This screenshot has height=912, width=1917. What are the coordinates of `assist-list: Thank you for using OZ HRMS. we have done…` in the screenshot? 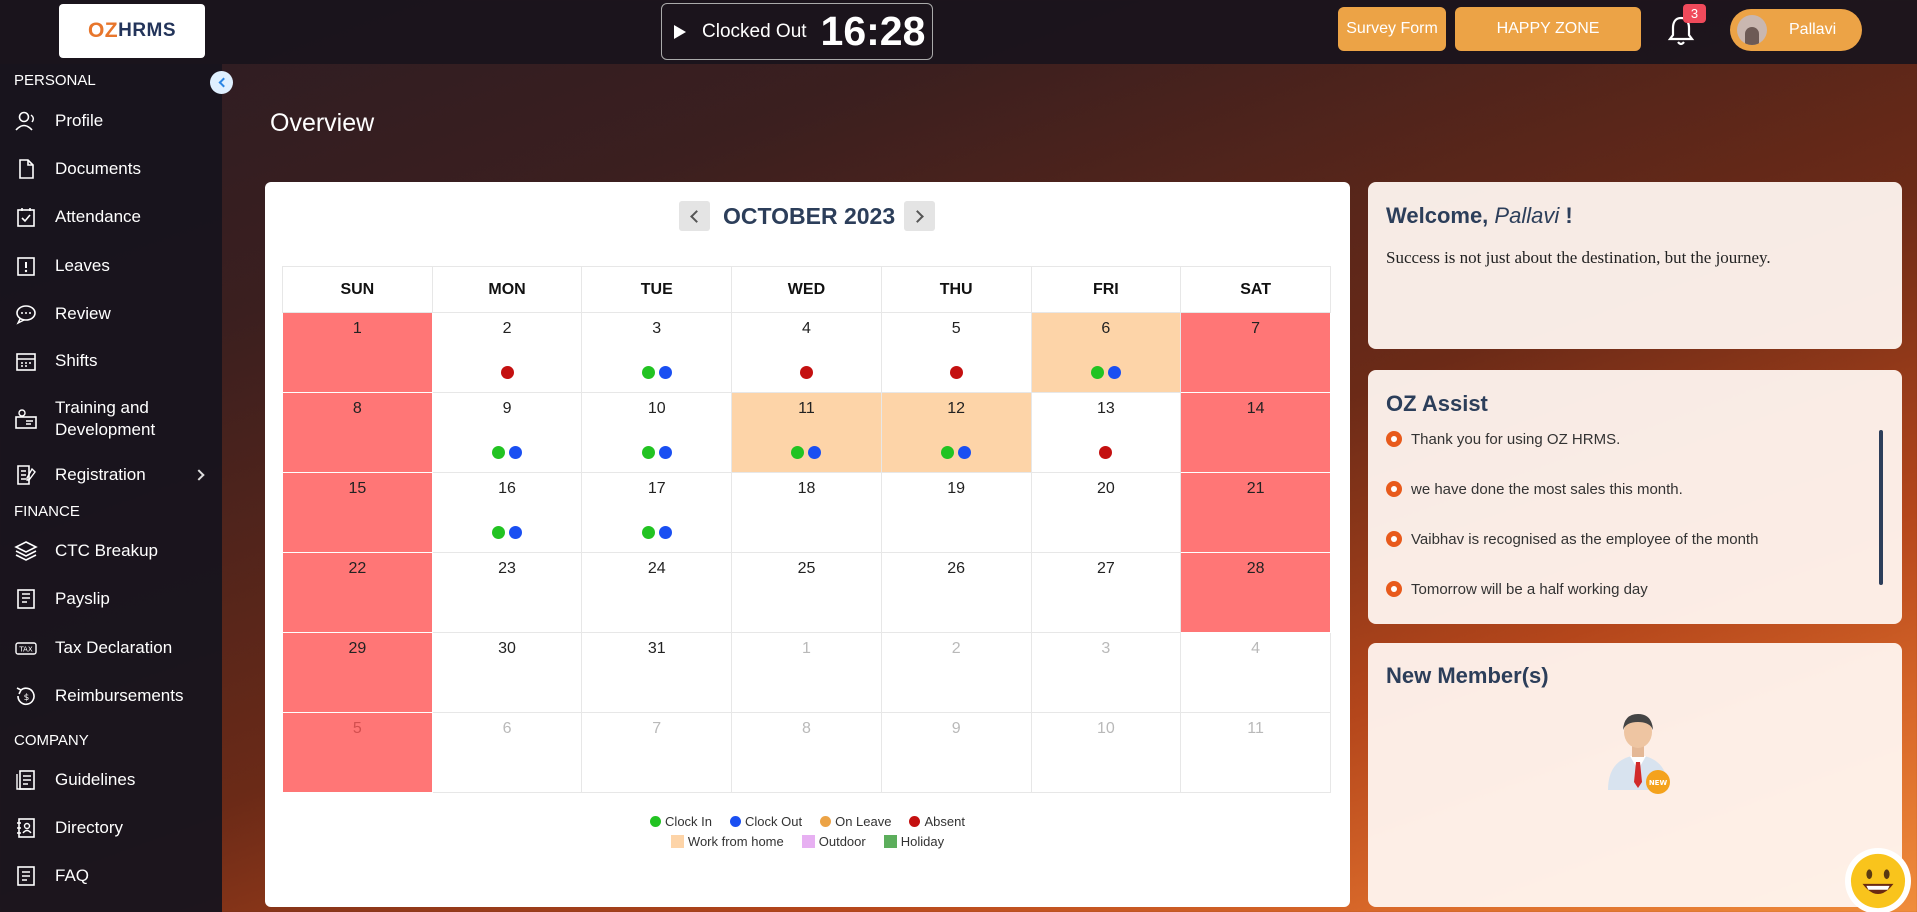 It's located at (1572, 514).